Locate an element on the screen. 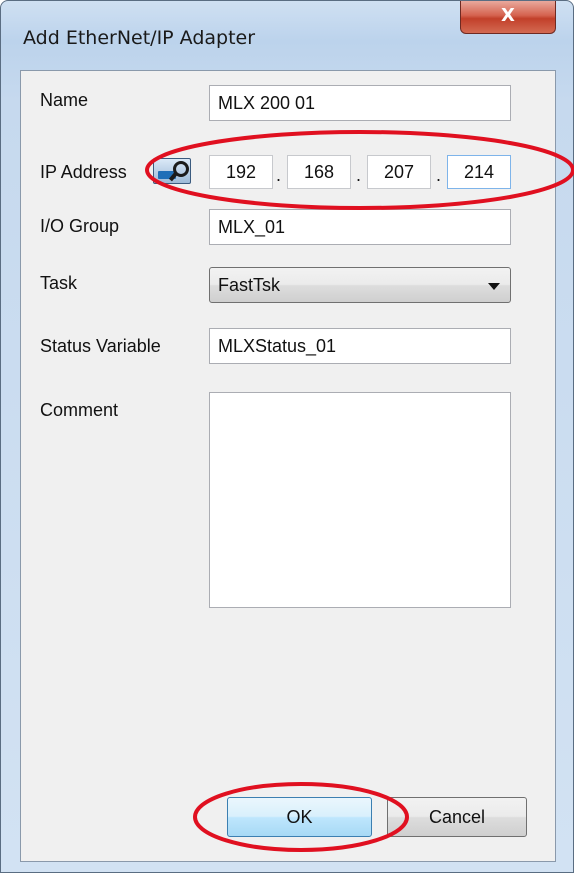  task-selected-value: FastTsk is located at coordinates (249, 285).